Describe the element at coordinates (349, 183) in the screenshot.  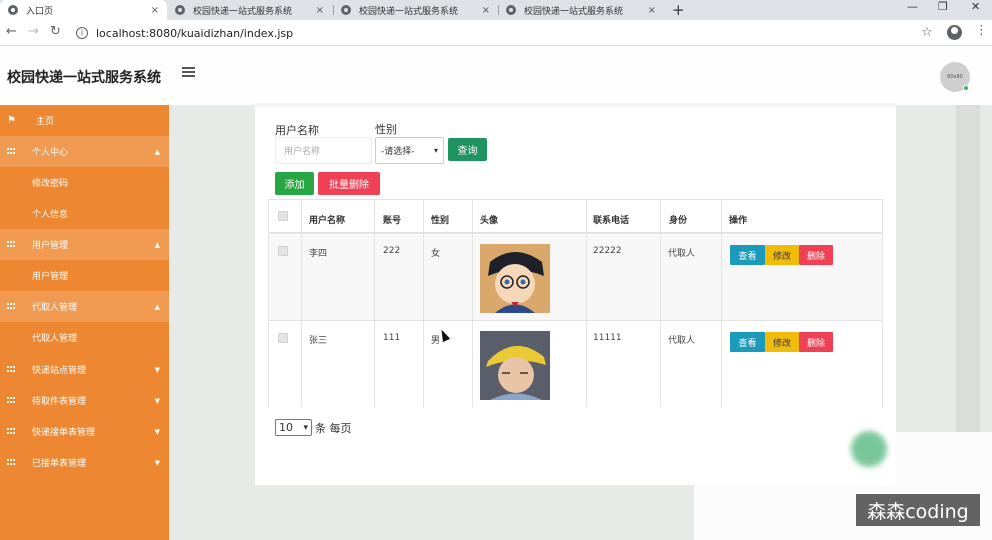
I see `batch-delete-button: 批量删除` at that location.